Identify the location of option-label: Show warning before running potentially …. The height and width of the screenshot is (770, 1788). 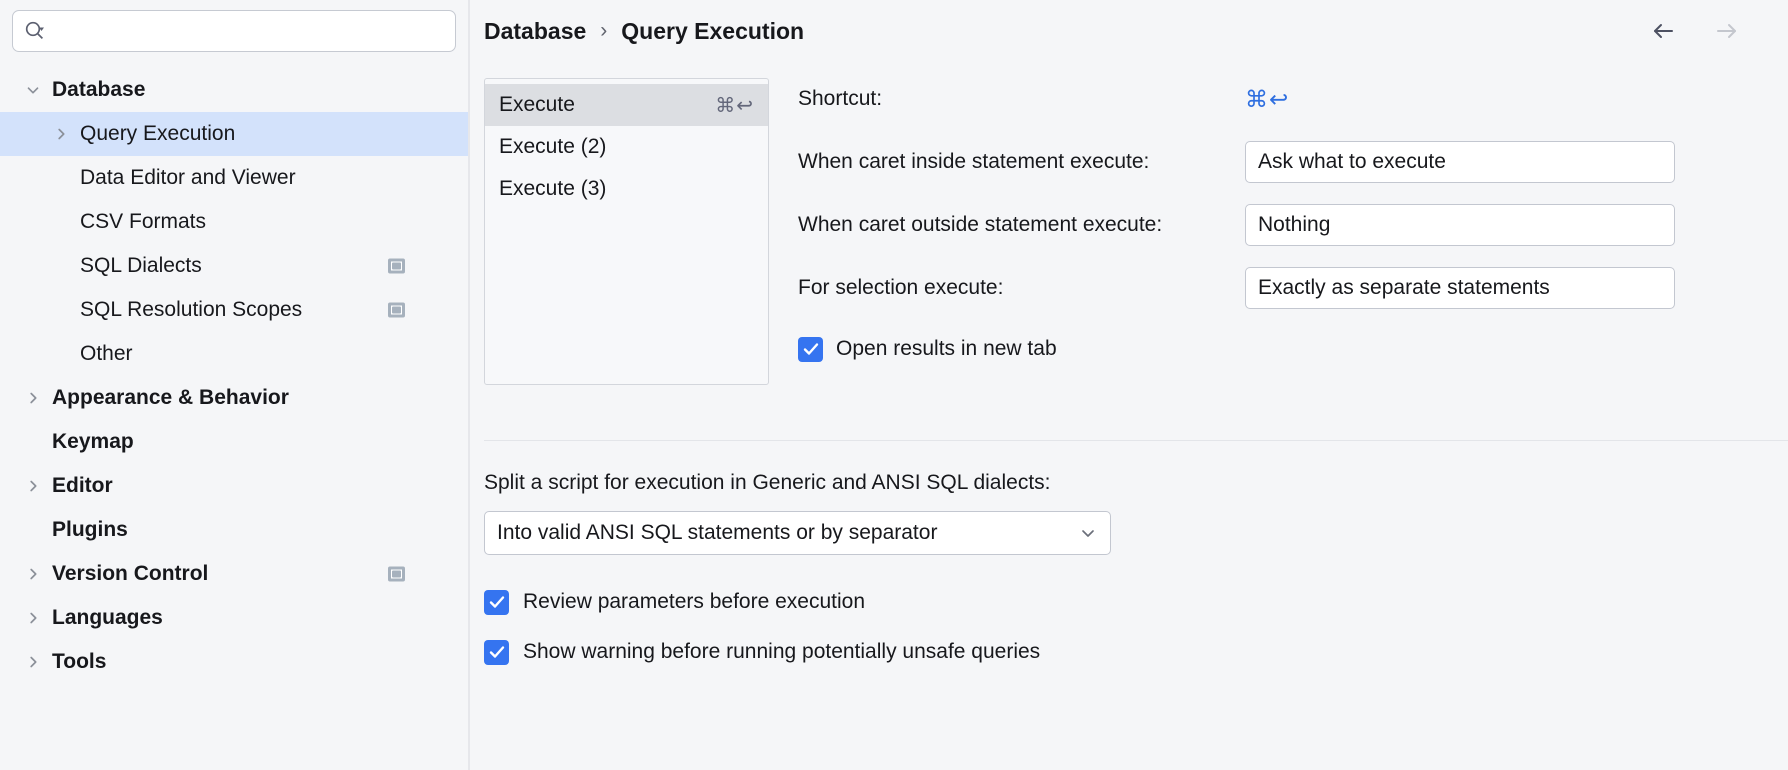
(782, 651).